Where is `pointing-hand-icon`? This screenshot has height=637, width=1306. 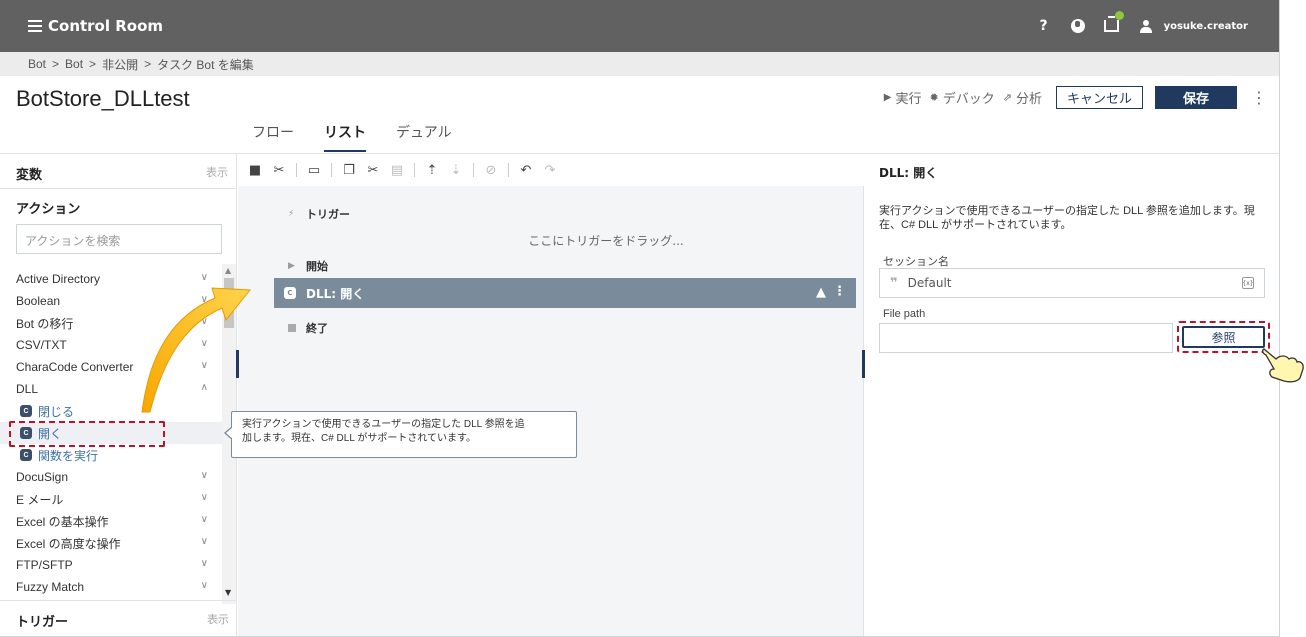
pointing-hand-icon is located at coordinates (1283, 365).